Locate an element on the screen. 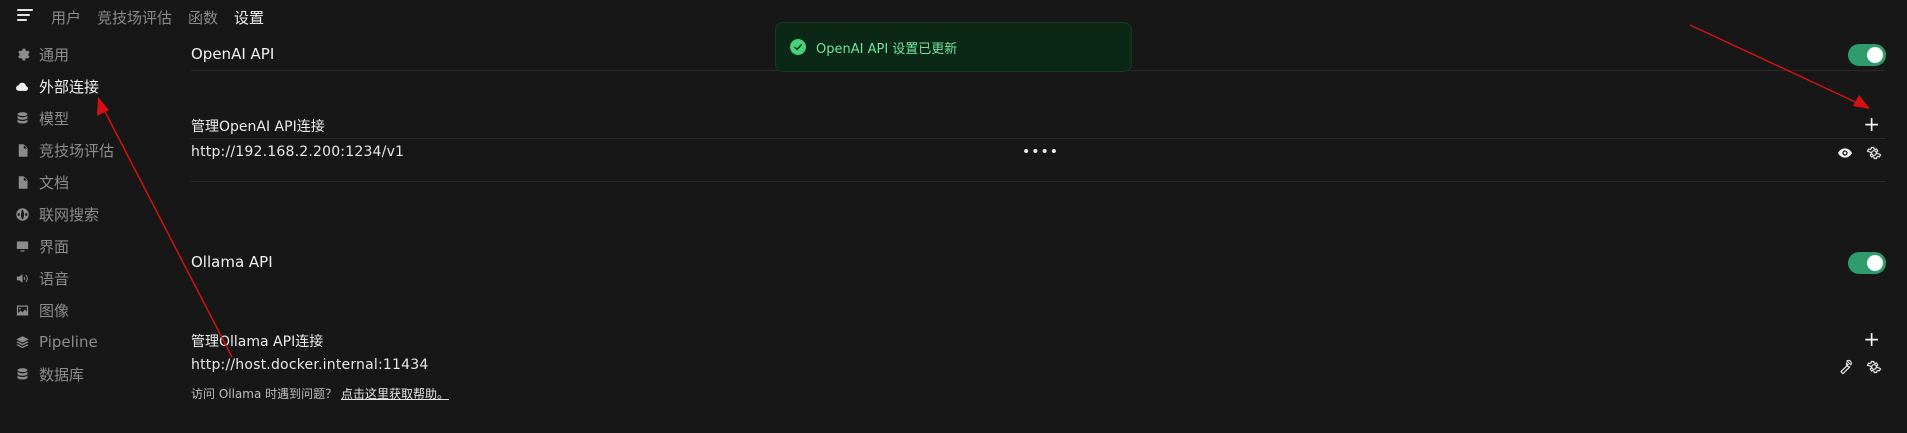 The height and width of the screenshot is (433, 1907). sidebar-item-label: 语音 is located at coordinates (54, 278).